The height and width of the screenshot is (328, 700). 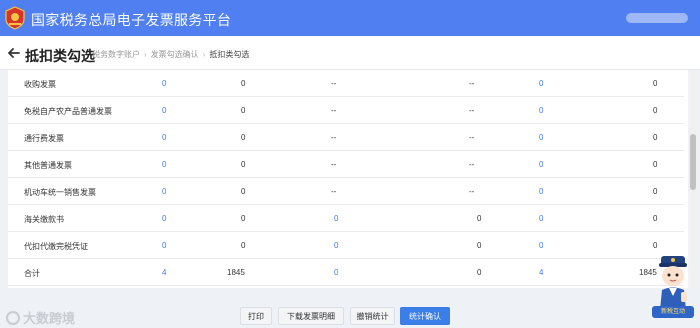 I want to click on revoke-statistics-button: 撤销统计, so click(x=372, y=316).